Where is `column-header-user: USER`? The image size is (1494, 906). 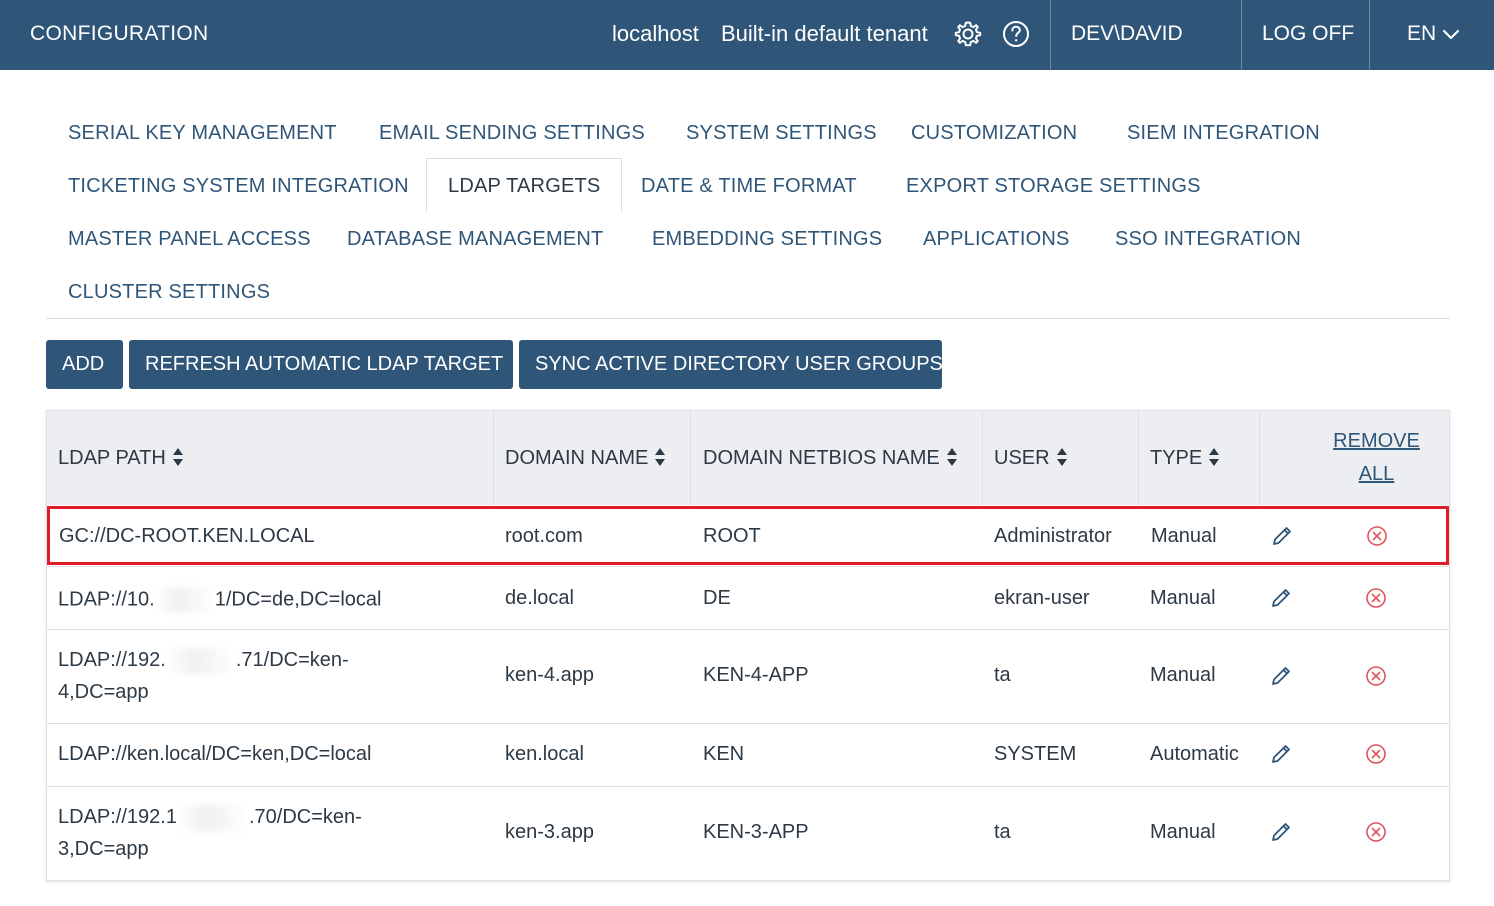
column-header-user: USER is located at coordinates (1031, 458).